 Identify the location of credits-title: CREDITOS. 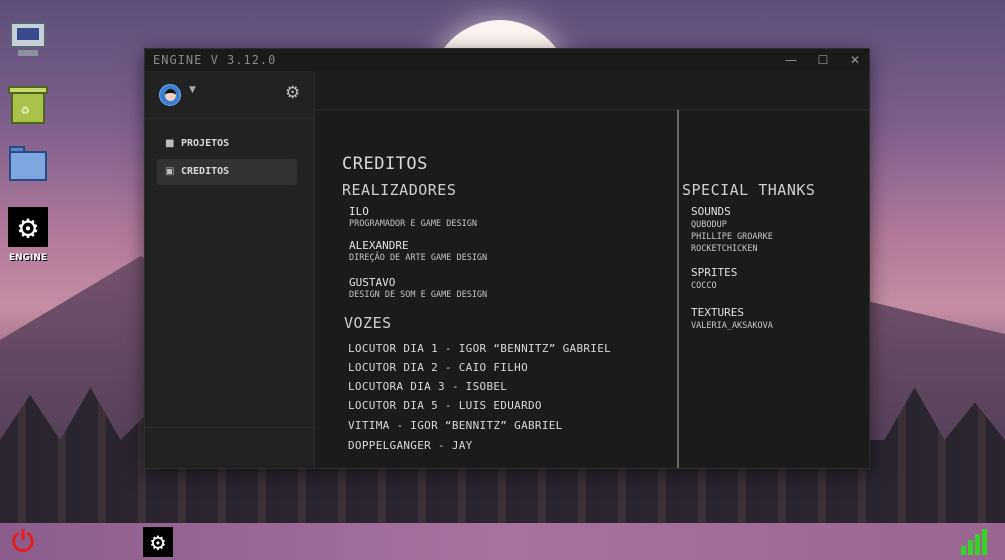
(385, 164).